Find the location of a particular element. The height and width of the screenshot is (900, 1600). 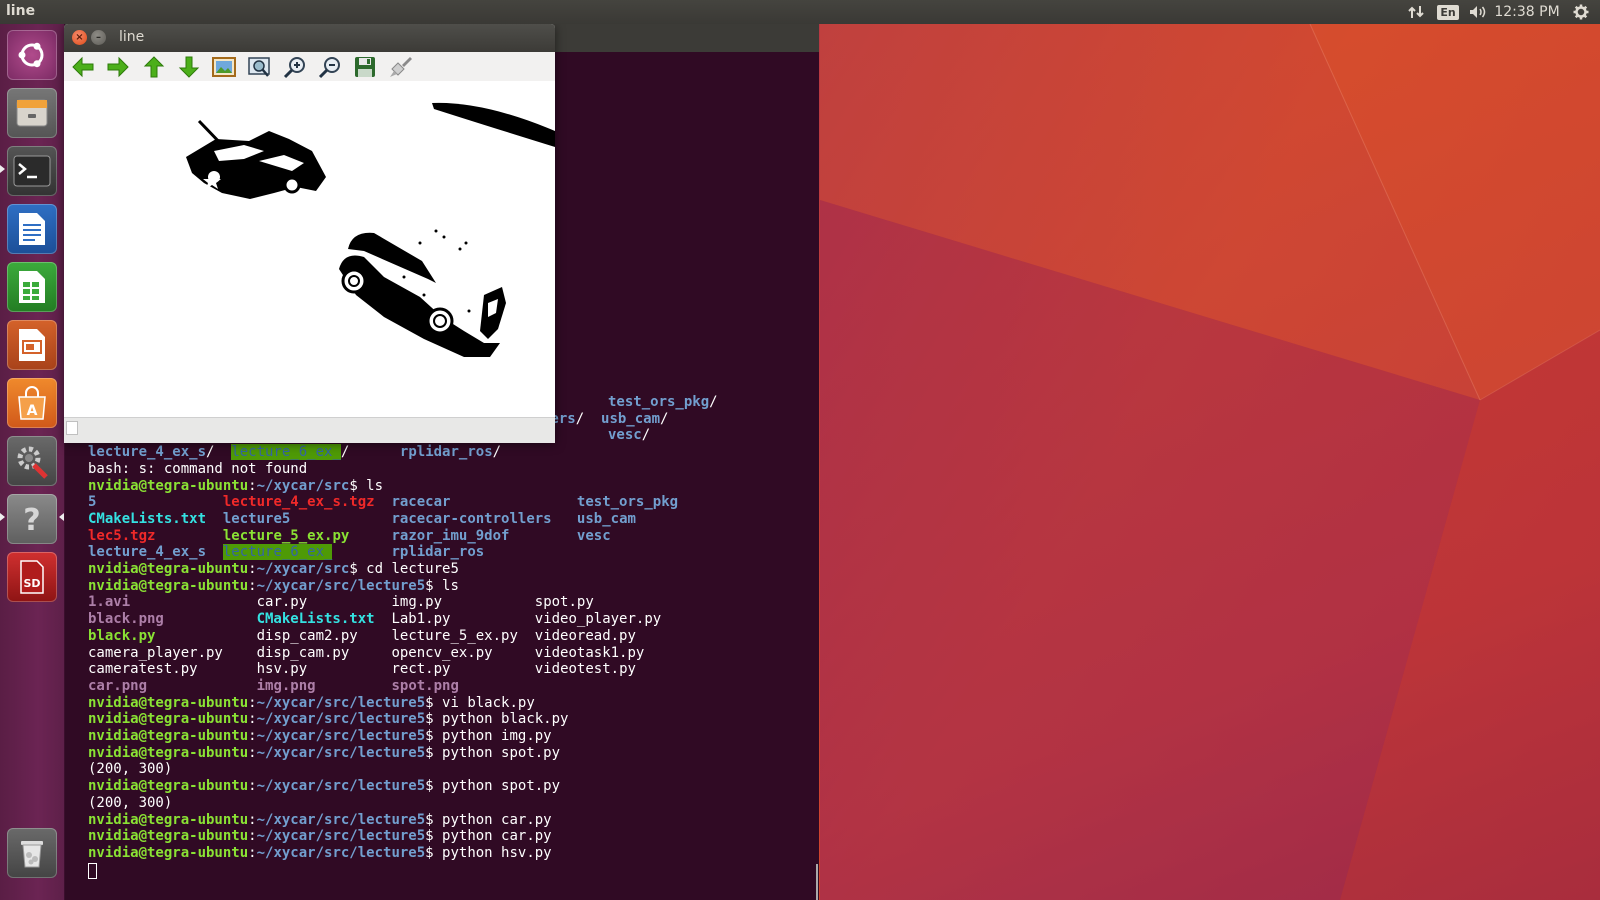

terminal-text-segment: racecar is located at coordinates (421, 502).